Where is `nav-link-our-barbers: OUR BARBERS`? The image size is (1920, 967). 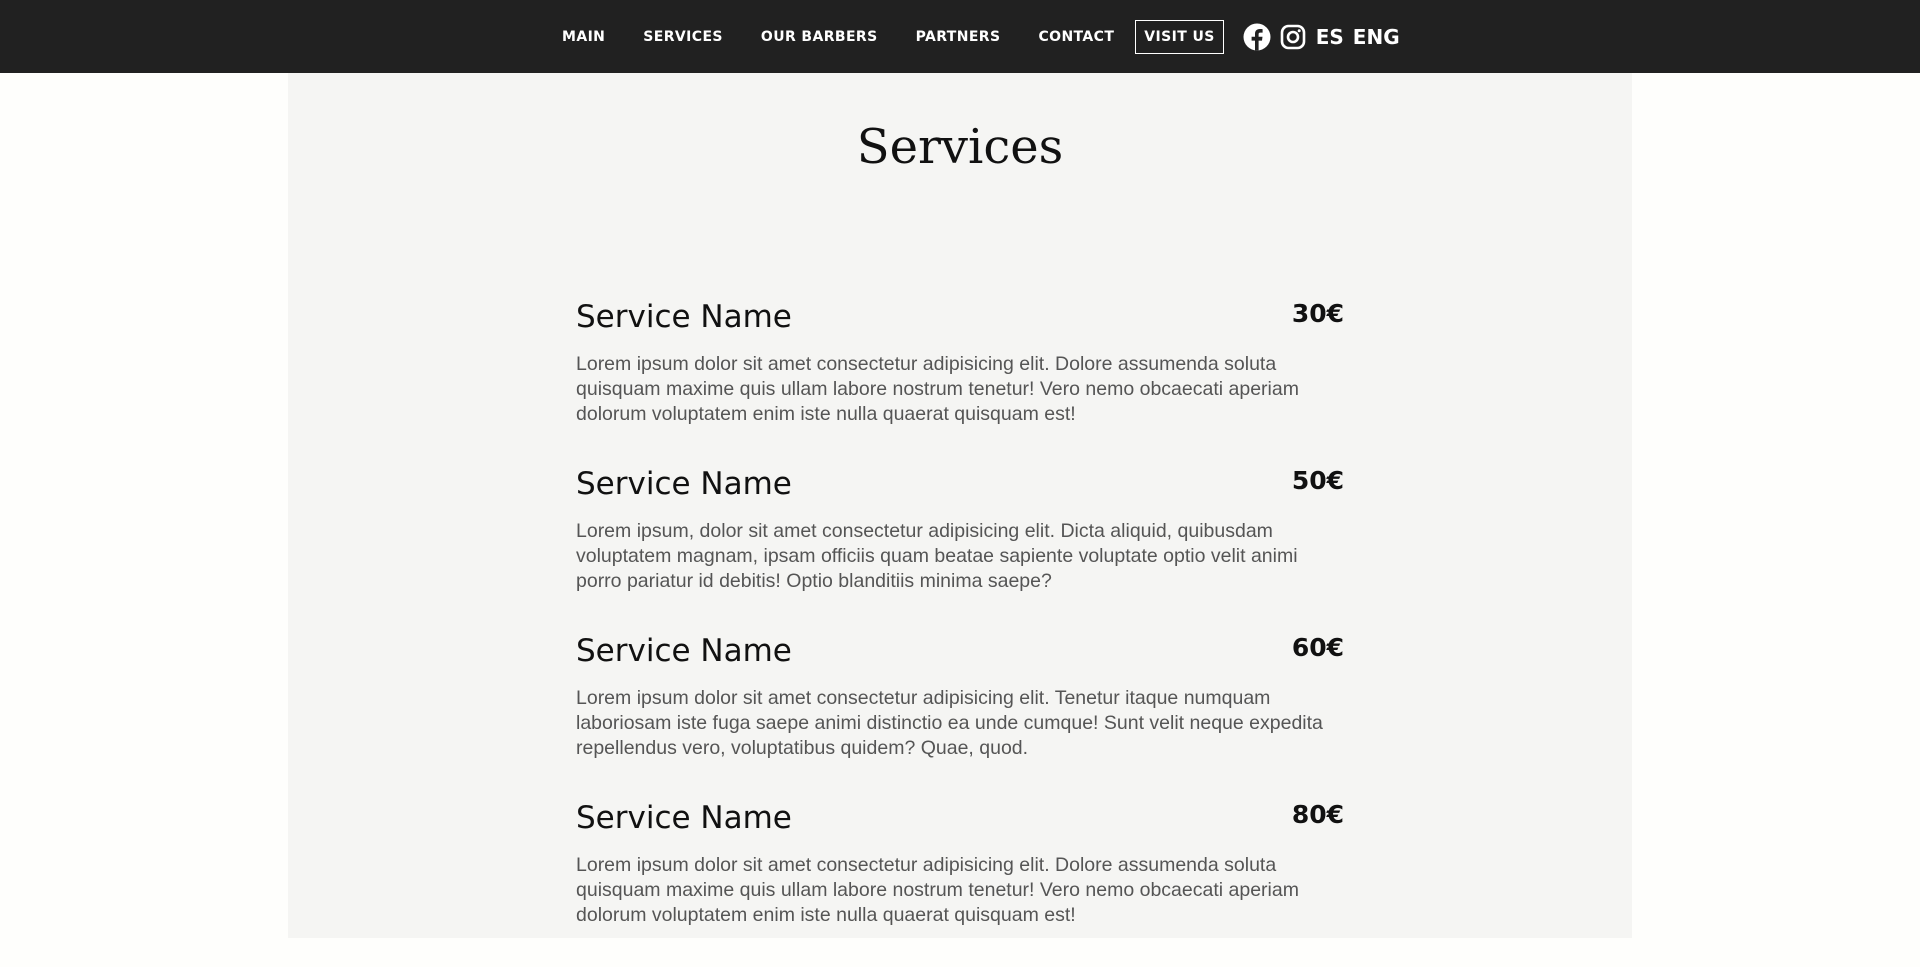 nav-link-our-barbers: OUR BARBERS is located at coordinates (819, 37).